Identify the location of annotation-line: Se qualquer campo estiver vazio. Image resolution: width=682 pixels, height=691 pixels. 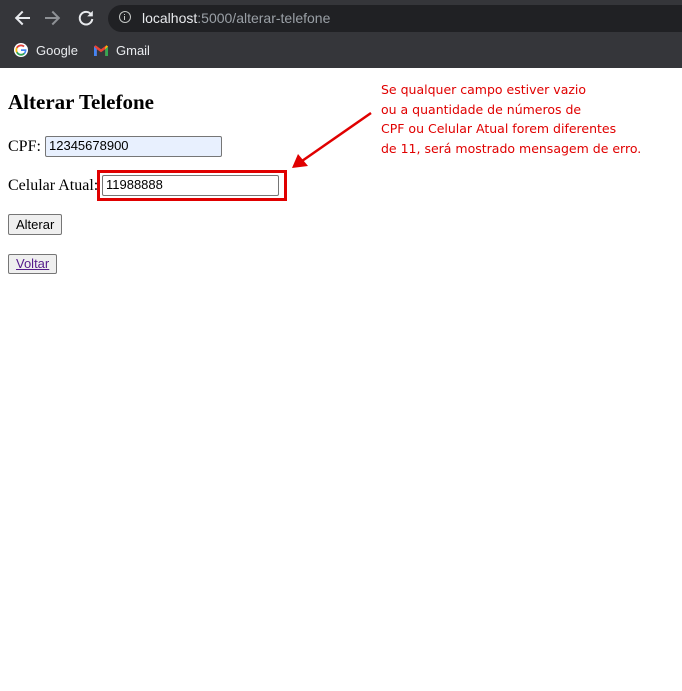
(484, 89).